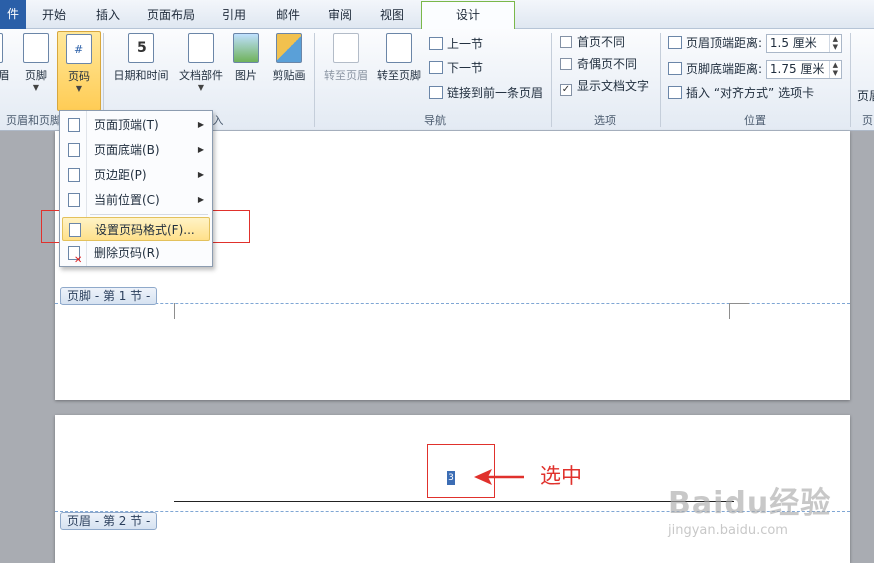 The image size is (874, 563). What do you see at coordinates (867, 120) in the screenshot?
I see `group-label-close-cut: 页` at bounding box center [867, 120].